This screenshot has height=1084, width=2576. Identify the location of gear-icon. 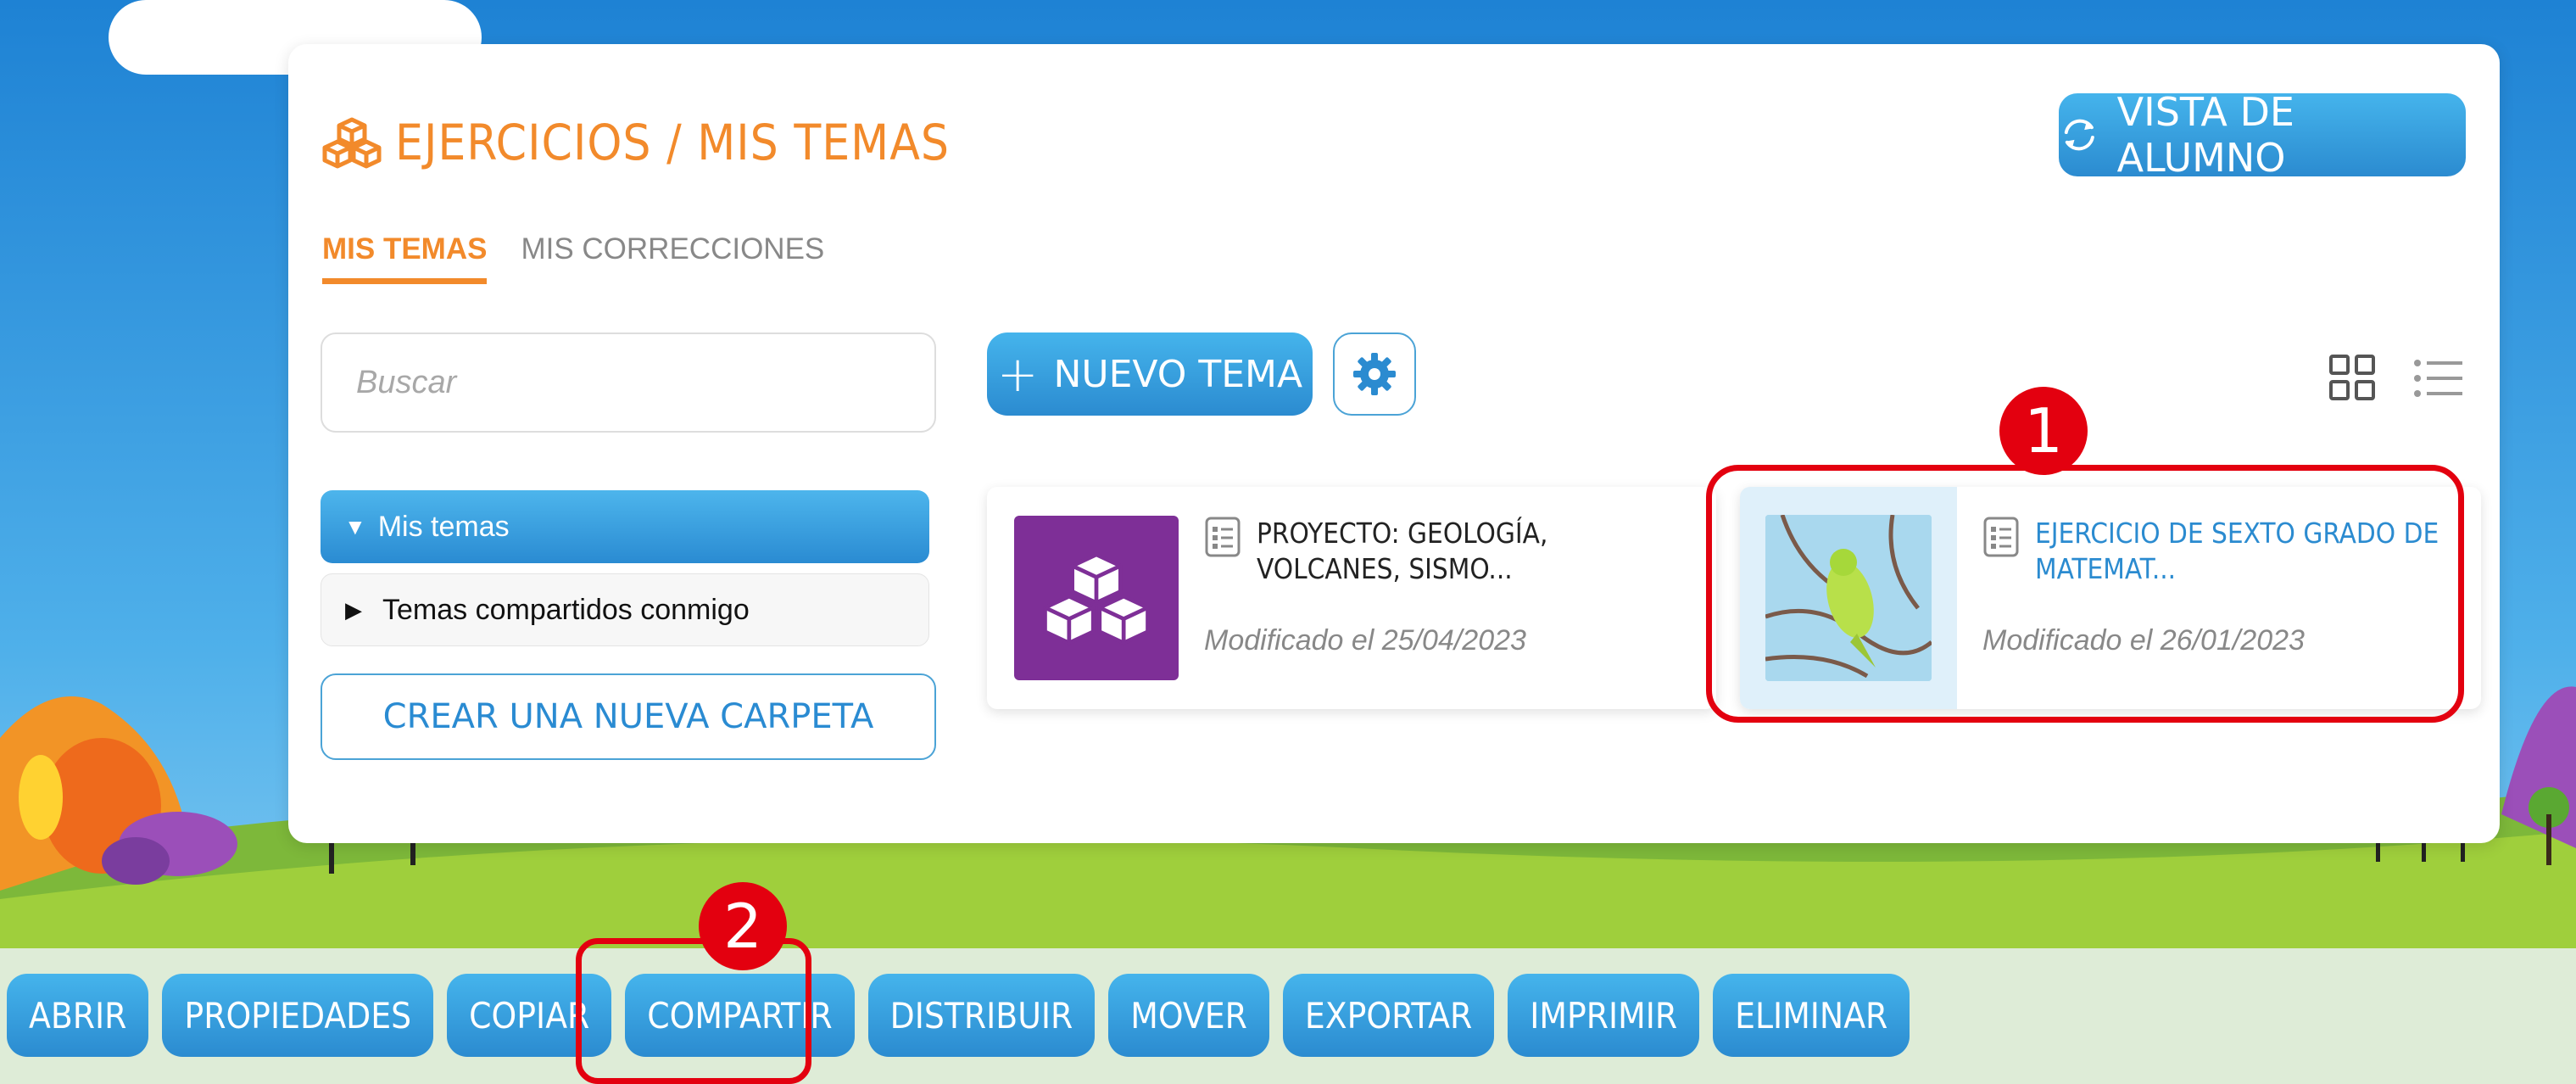
(1374, 374).